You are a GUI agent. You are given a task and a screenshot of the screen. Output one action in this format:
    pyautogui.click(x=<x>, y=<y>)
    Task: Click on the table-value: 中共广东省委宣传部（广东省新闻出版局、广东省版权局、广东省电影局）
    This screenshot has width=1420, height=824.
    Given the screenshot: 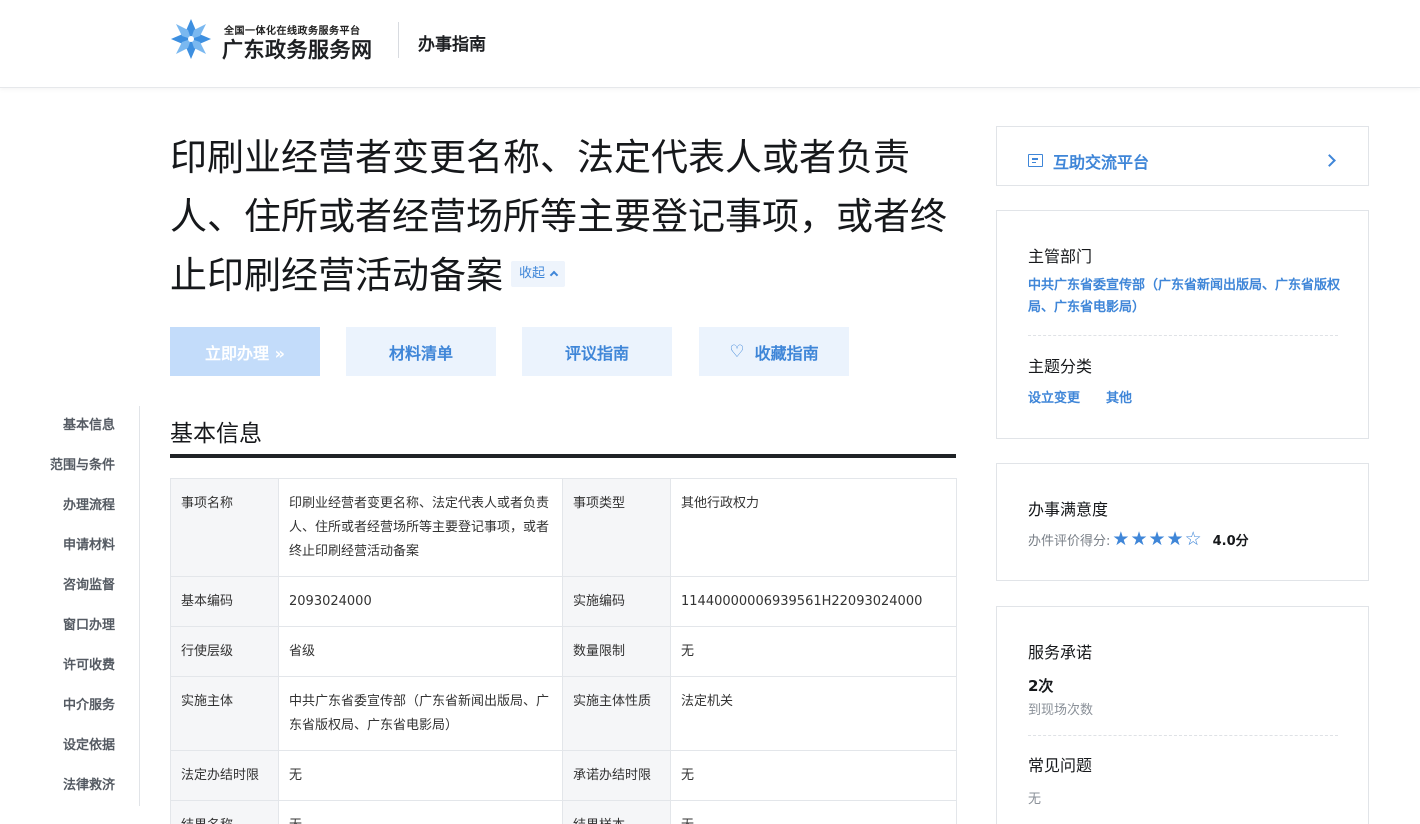 What is the action you would take?
    pyautogui.click(x=420, y=713)
    